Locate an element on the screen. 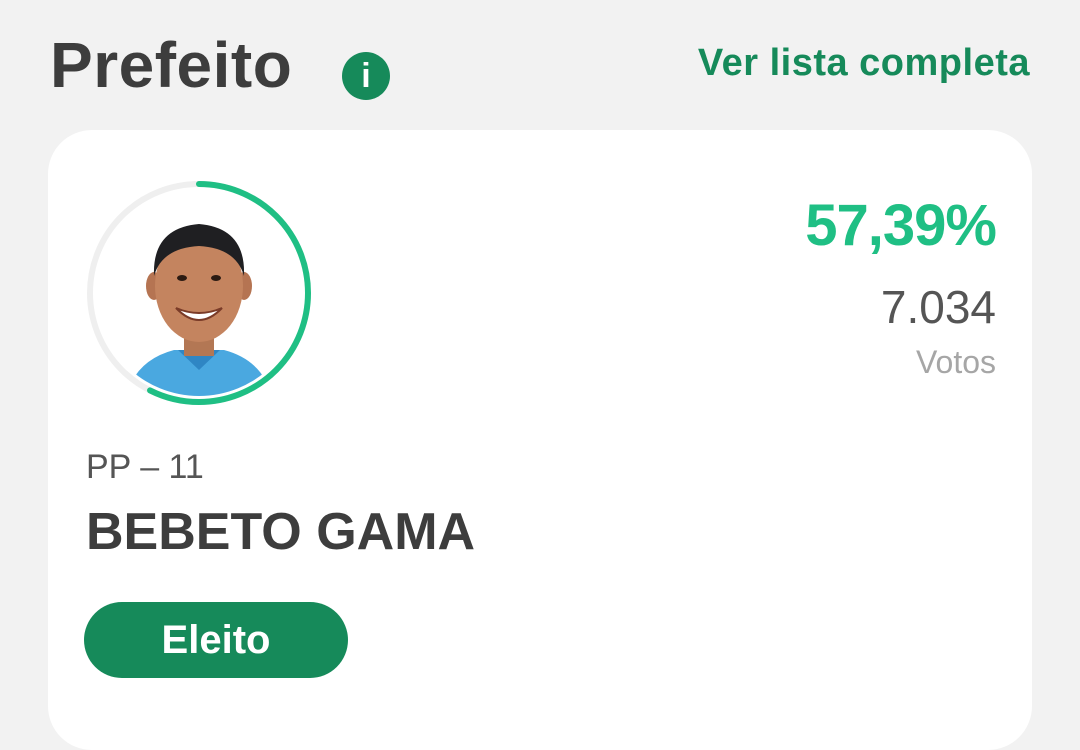  candidate-photo-illustration is located at coordinates (199, 293).